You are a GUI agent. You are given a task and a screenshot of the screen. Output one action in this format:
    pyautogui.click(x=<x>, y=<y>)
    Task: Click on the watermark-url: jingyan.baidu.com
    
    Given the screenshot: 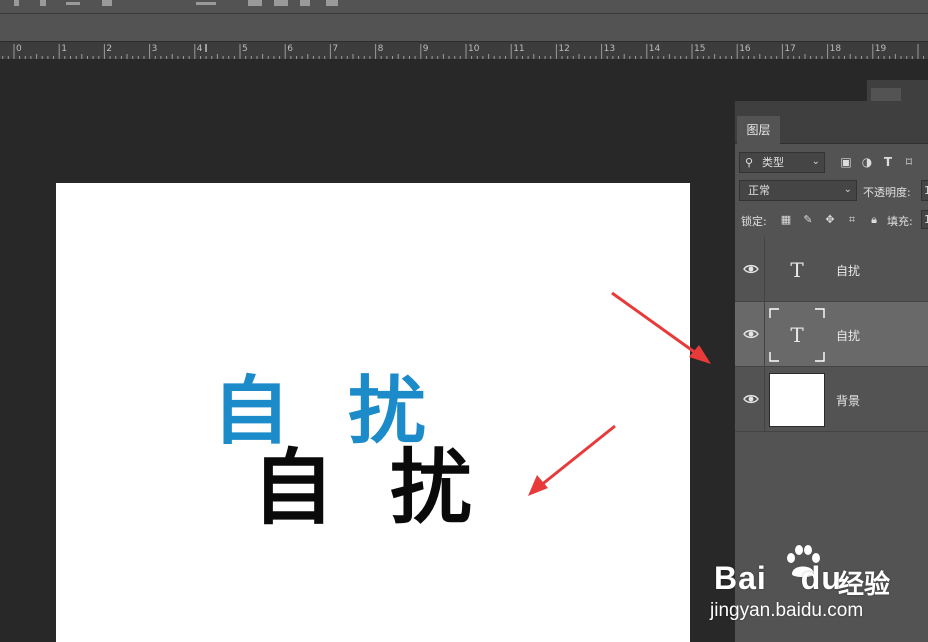 What is the action you would take?
    pyautogui.click(x=787, y=610)
    